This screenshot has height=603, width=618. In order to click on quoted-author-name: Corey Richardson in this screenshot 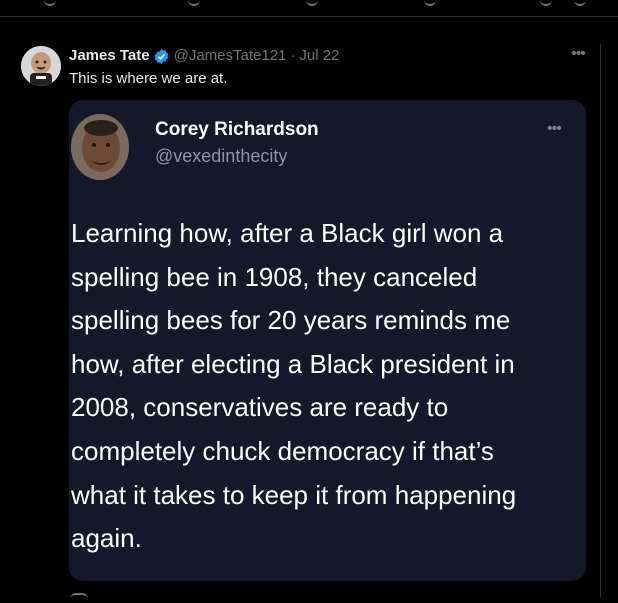, I will do `click(237, 129)`.